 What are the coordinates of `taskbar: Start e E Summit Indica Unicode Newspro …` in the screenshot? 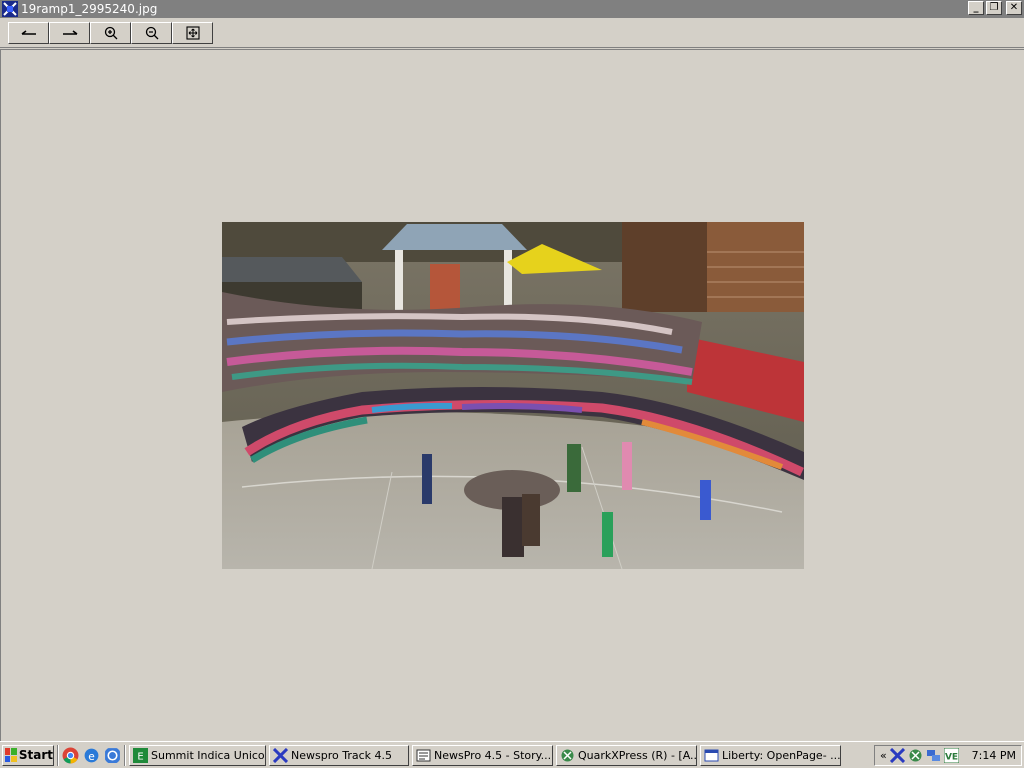 It's located at (512, 754).